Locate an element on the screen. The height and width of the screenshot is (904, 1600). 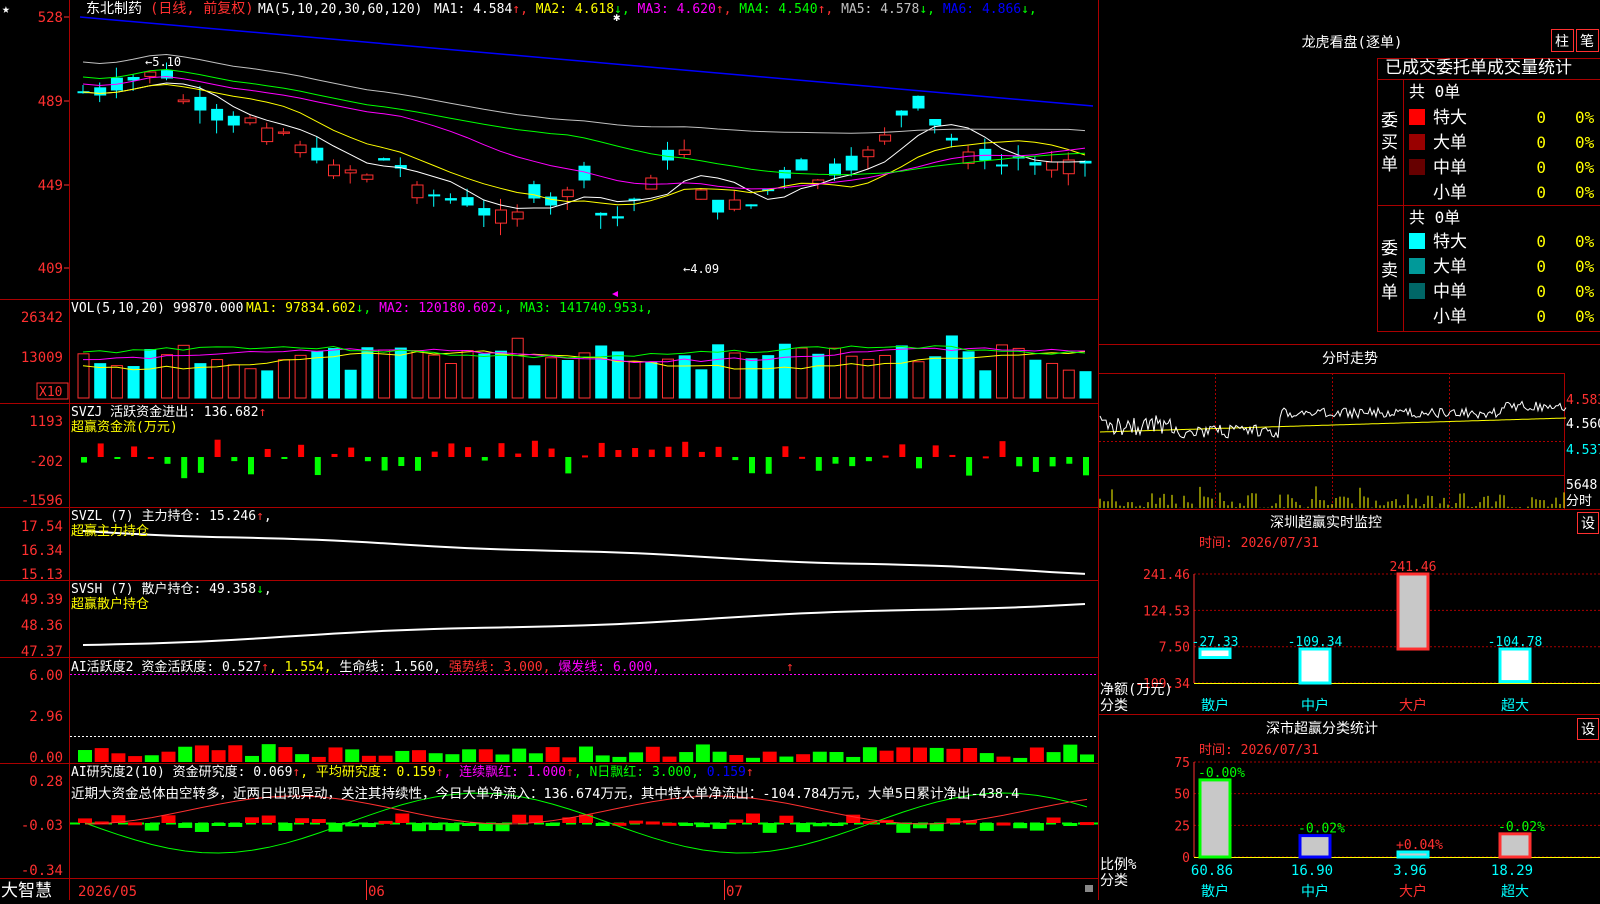
sell-total: 共 0单 is located at coordinates (1434, 217).